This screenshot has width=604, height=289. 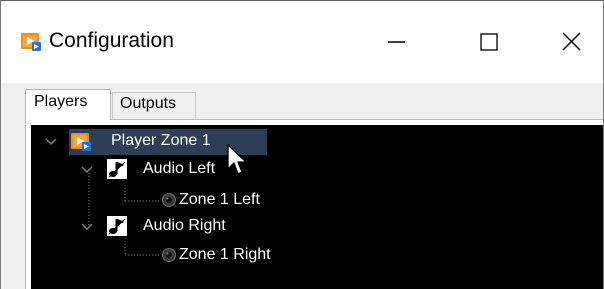 I want to click on window-title: Configuration, so click(x=111, y=40).